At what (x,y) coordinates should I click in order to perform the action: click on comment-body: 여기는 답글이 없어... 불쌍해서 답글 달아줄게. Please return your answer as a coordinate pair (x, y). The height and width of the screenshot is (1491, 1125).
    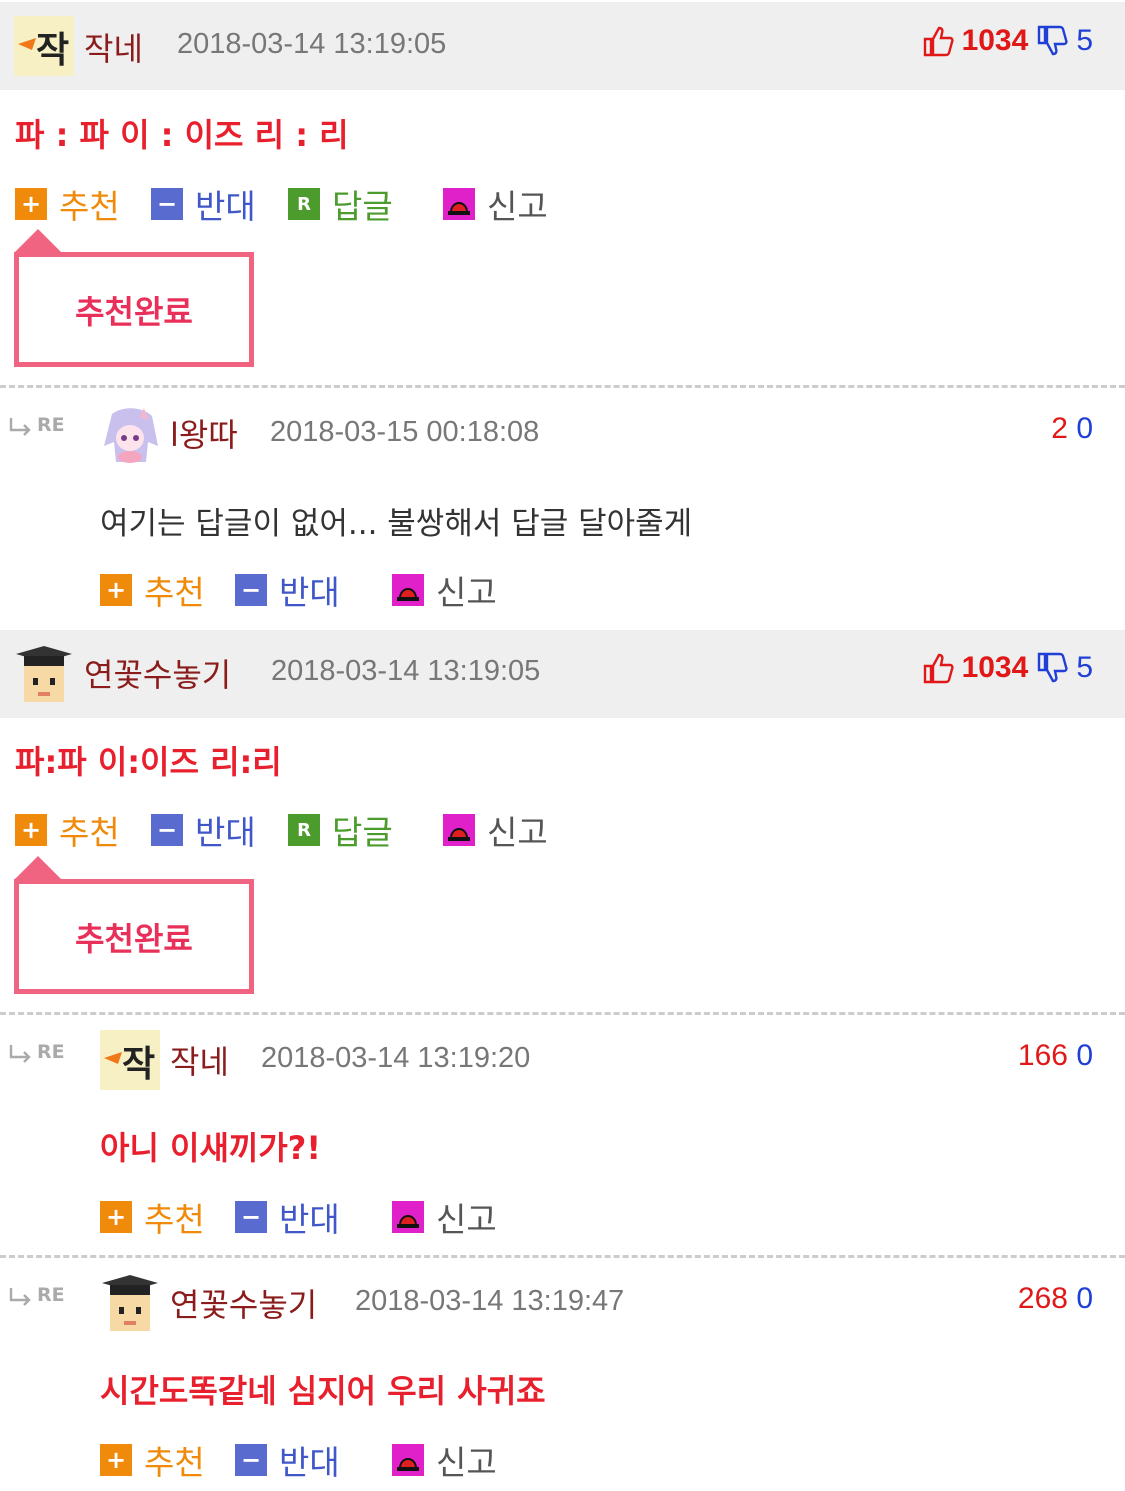
    Looking at the image, I should click on (396, 524).